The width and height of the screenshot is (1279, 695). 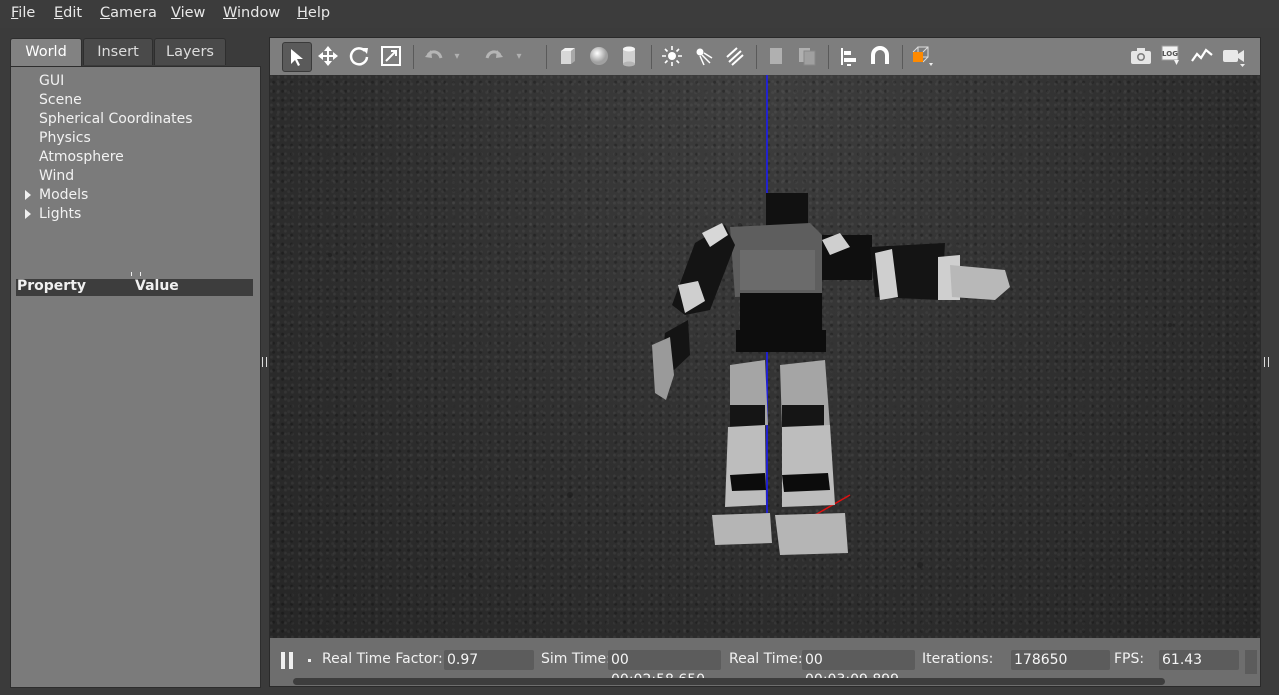 I want to click on redo-icon, so click(x=494, y=56).